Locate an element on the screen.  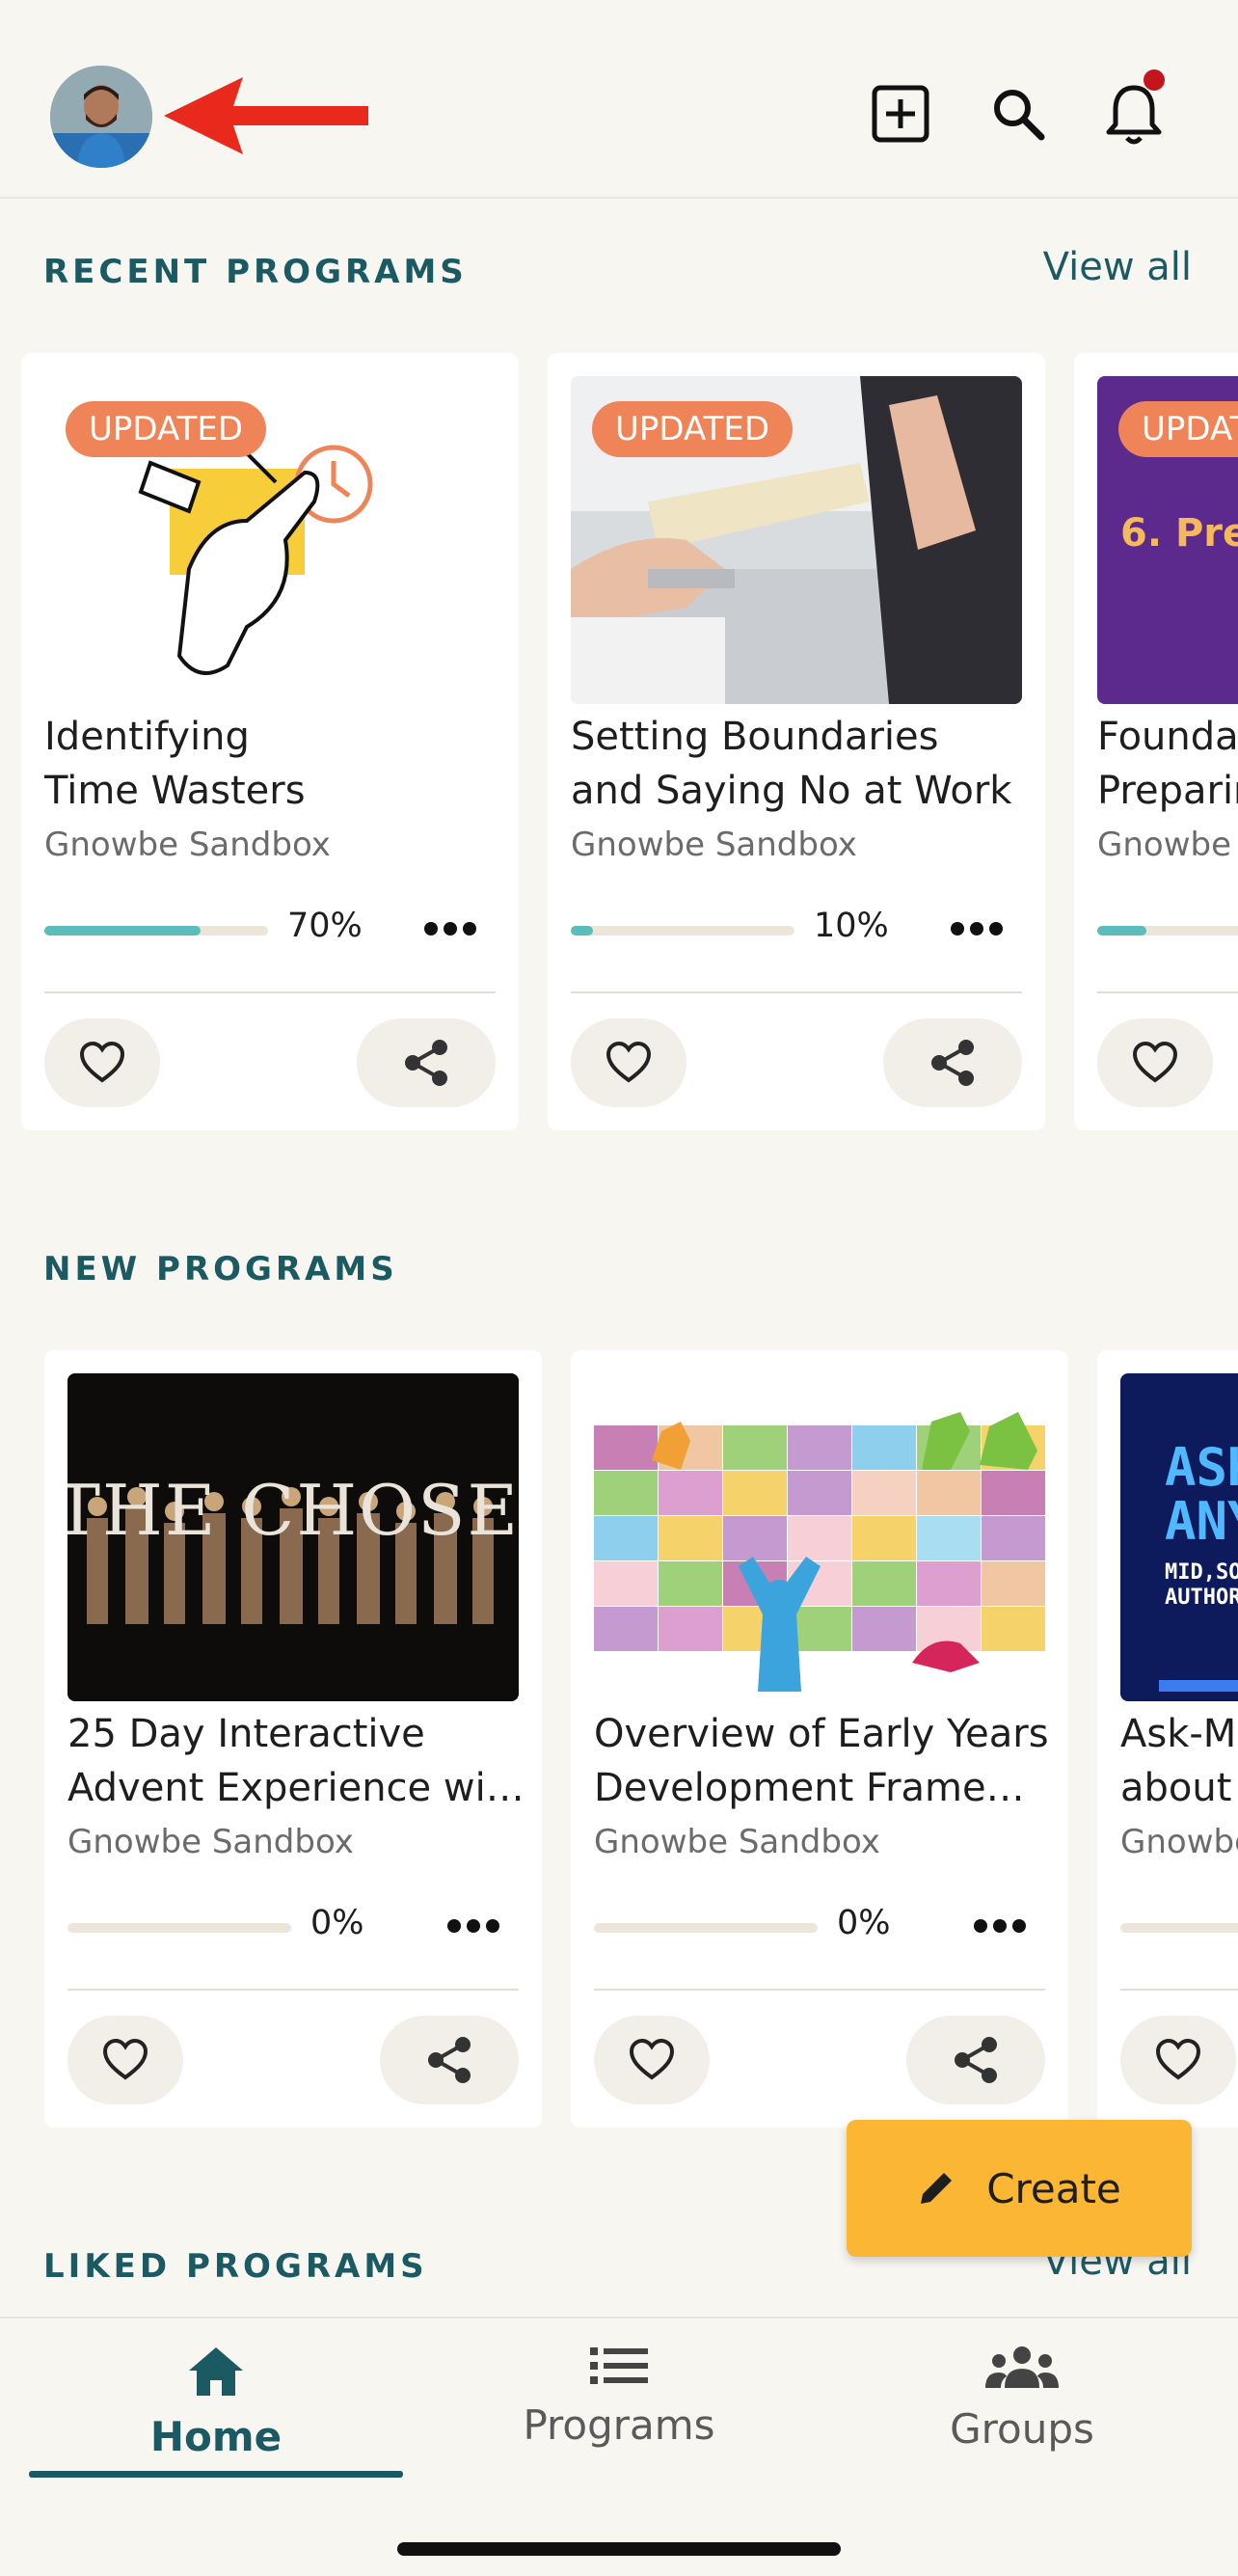
liked-programs-heading: LIKED PROGRAMS is located at coordinates (235, 2266).